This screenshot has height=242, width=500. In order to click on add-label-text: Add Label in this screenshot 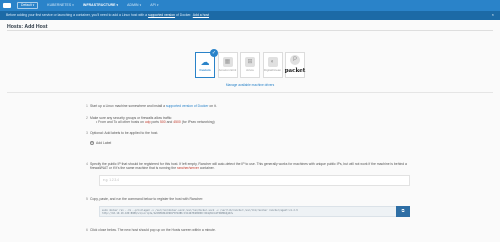, I will do `click(104, 143)`.